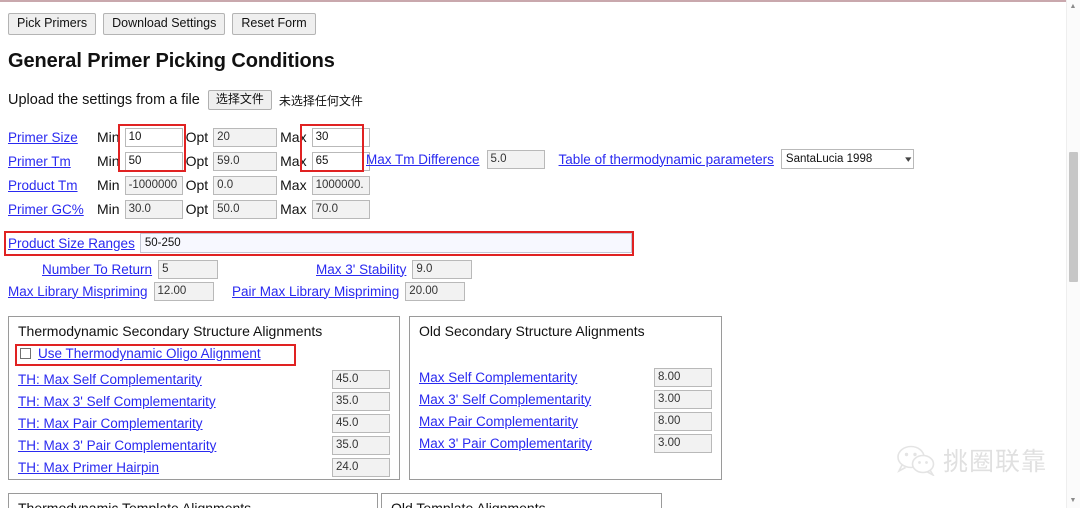 The image size is (1080, 508). I want to click on chevron-down-icon: ▾, so click(908, 158).